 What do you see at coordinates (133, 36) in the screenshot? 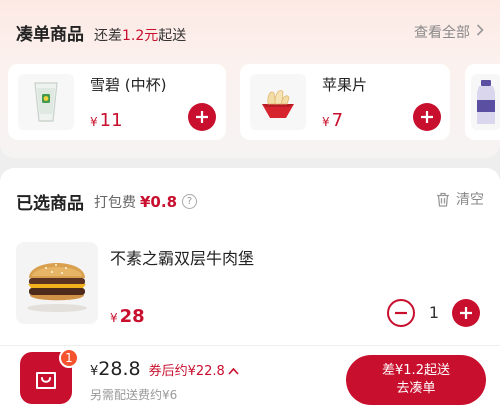
I see `addon-sub-amount: 1.2` at bounding box center [133, 36].